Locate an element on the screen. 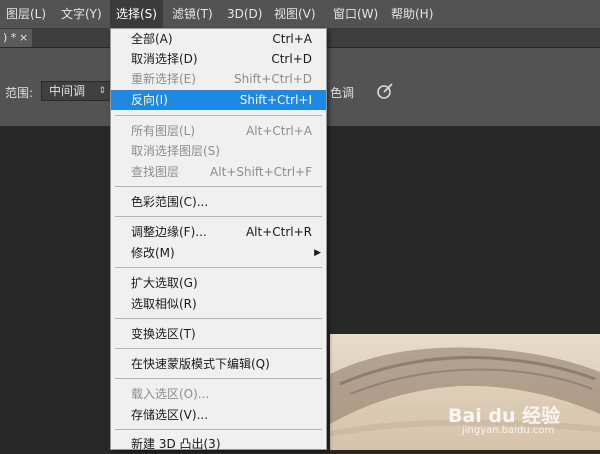 Image resolution: width=600 pixels, height=454 pixels. menu-item-label: 在快速蒙版模式下编辑(Q) is located at coordinates (200, 364).